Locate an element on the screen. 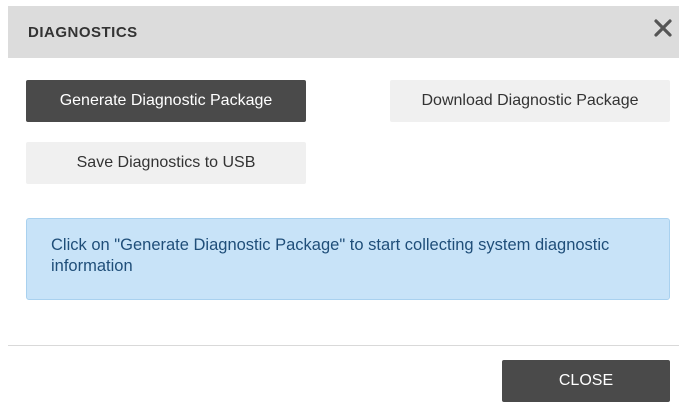  dialog-header: DIAGNOSTICS is located at coordinates (343, 32).